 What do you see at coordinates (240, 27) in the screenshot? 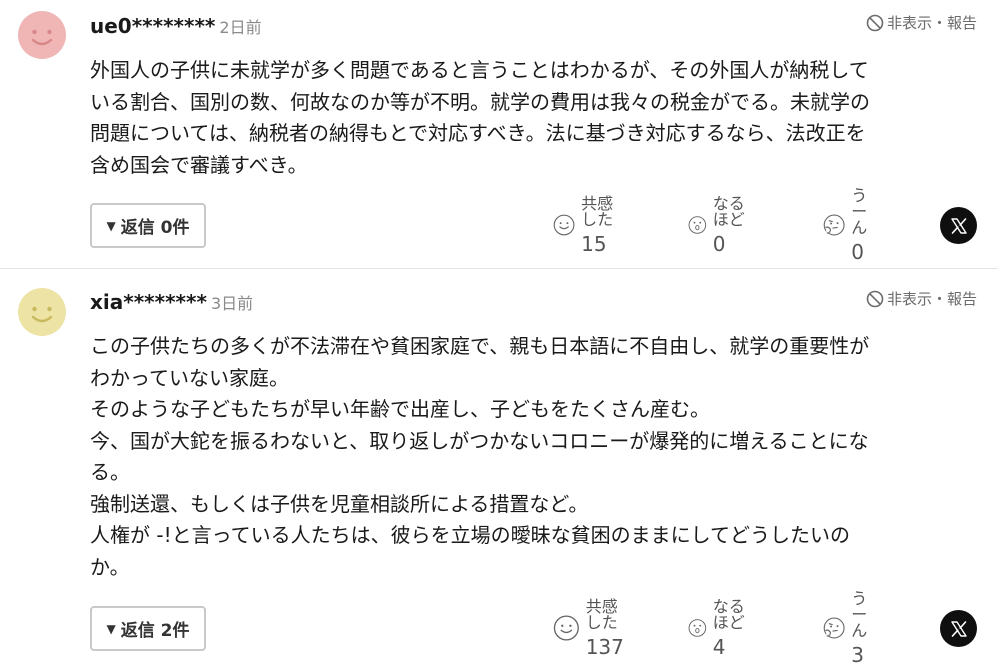
I see `timestamp: 2日前` at bounding box center [240, 27].